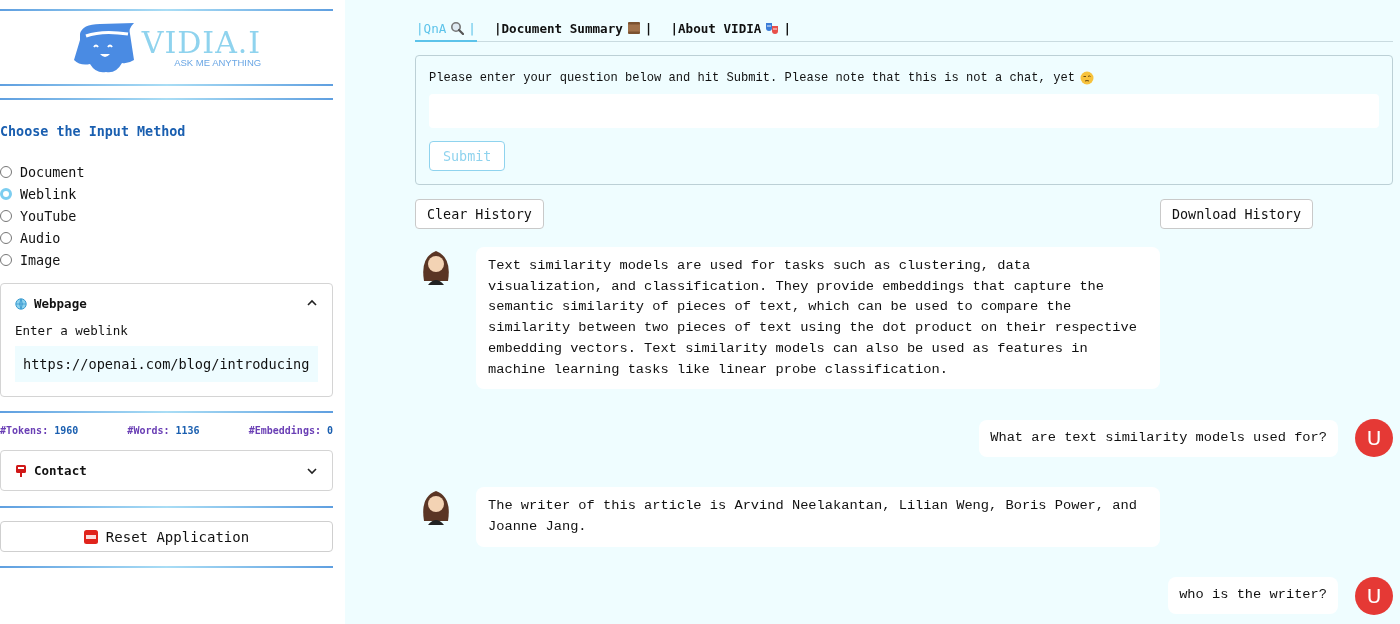  Describe the element at coordinates (21, 303) in the screenshot. I see `globe-icon` at that location.